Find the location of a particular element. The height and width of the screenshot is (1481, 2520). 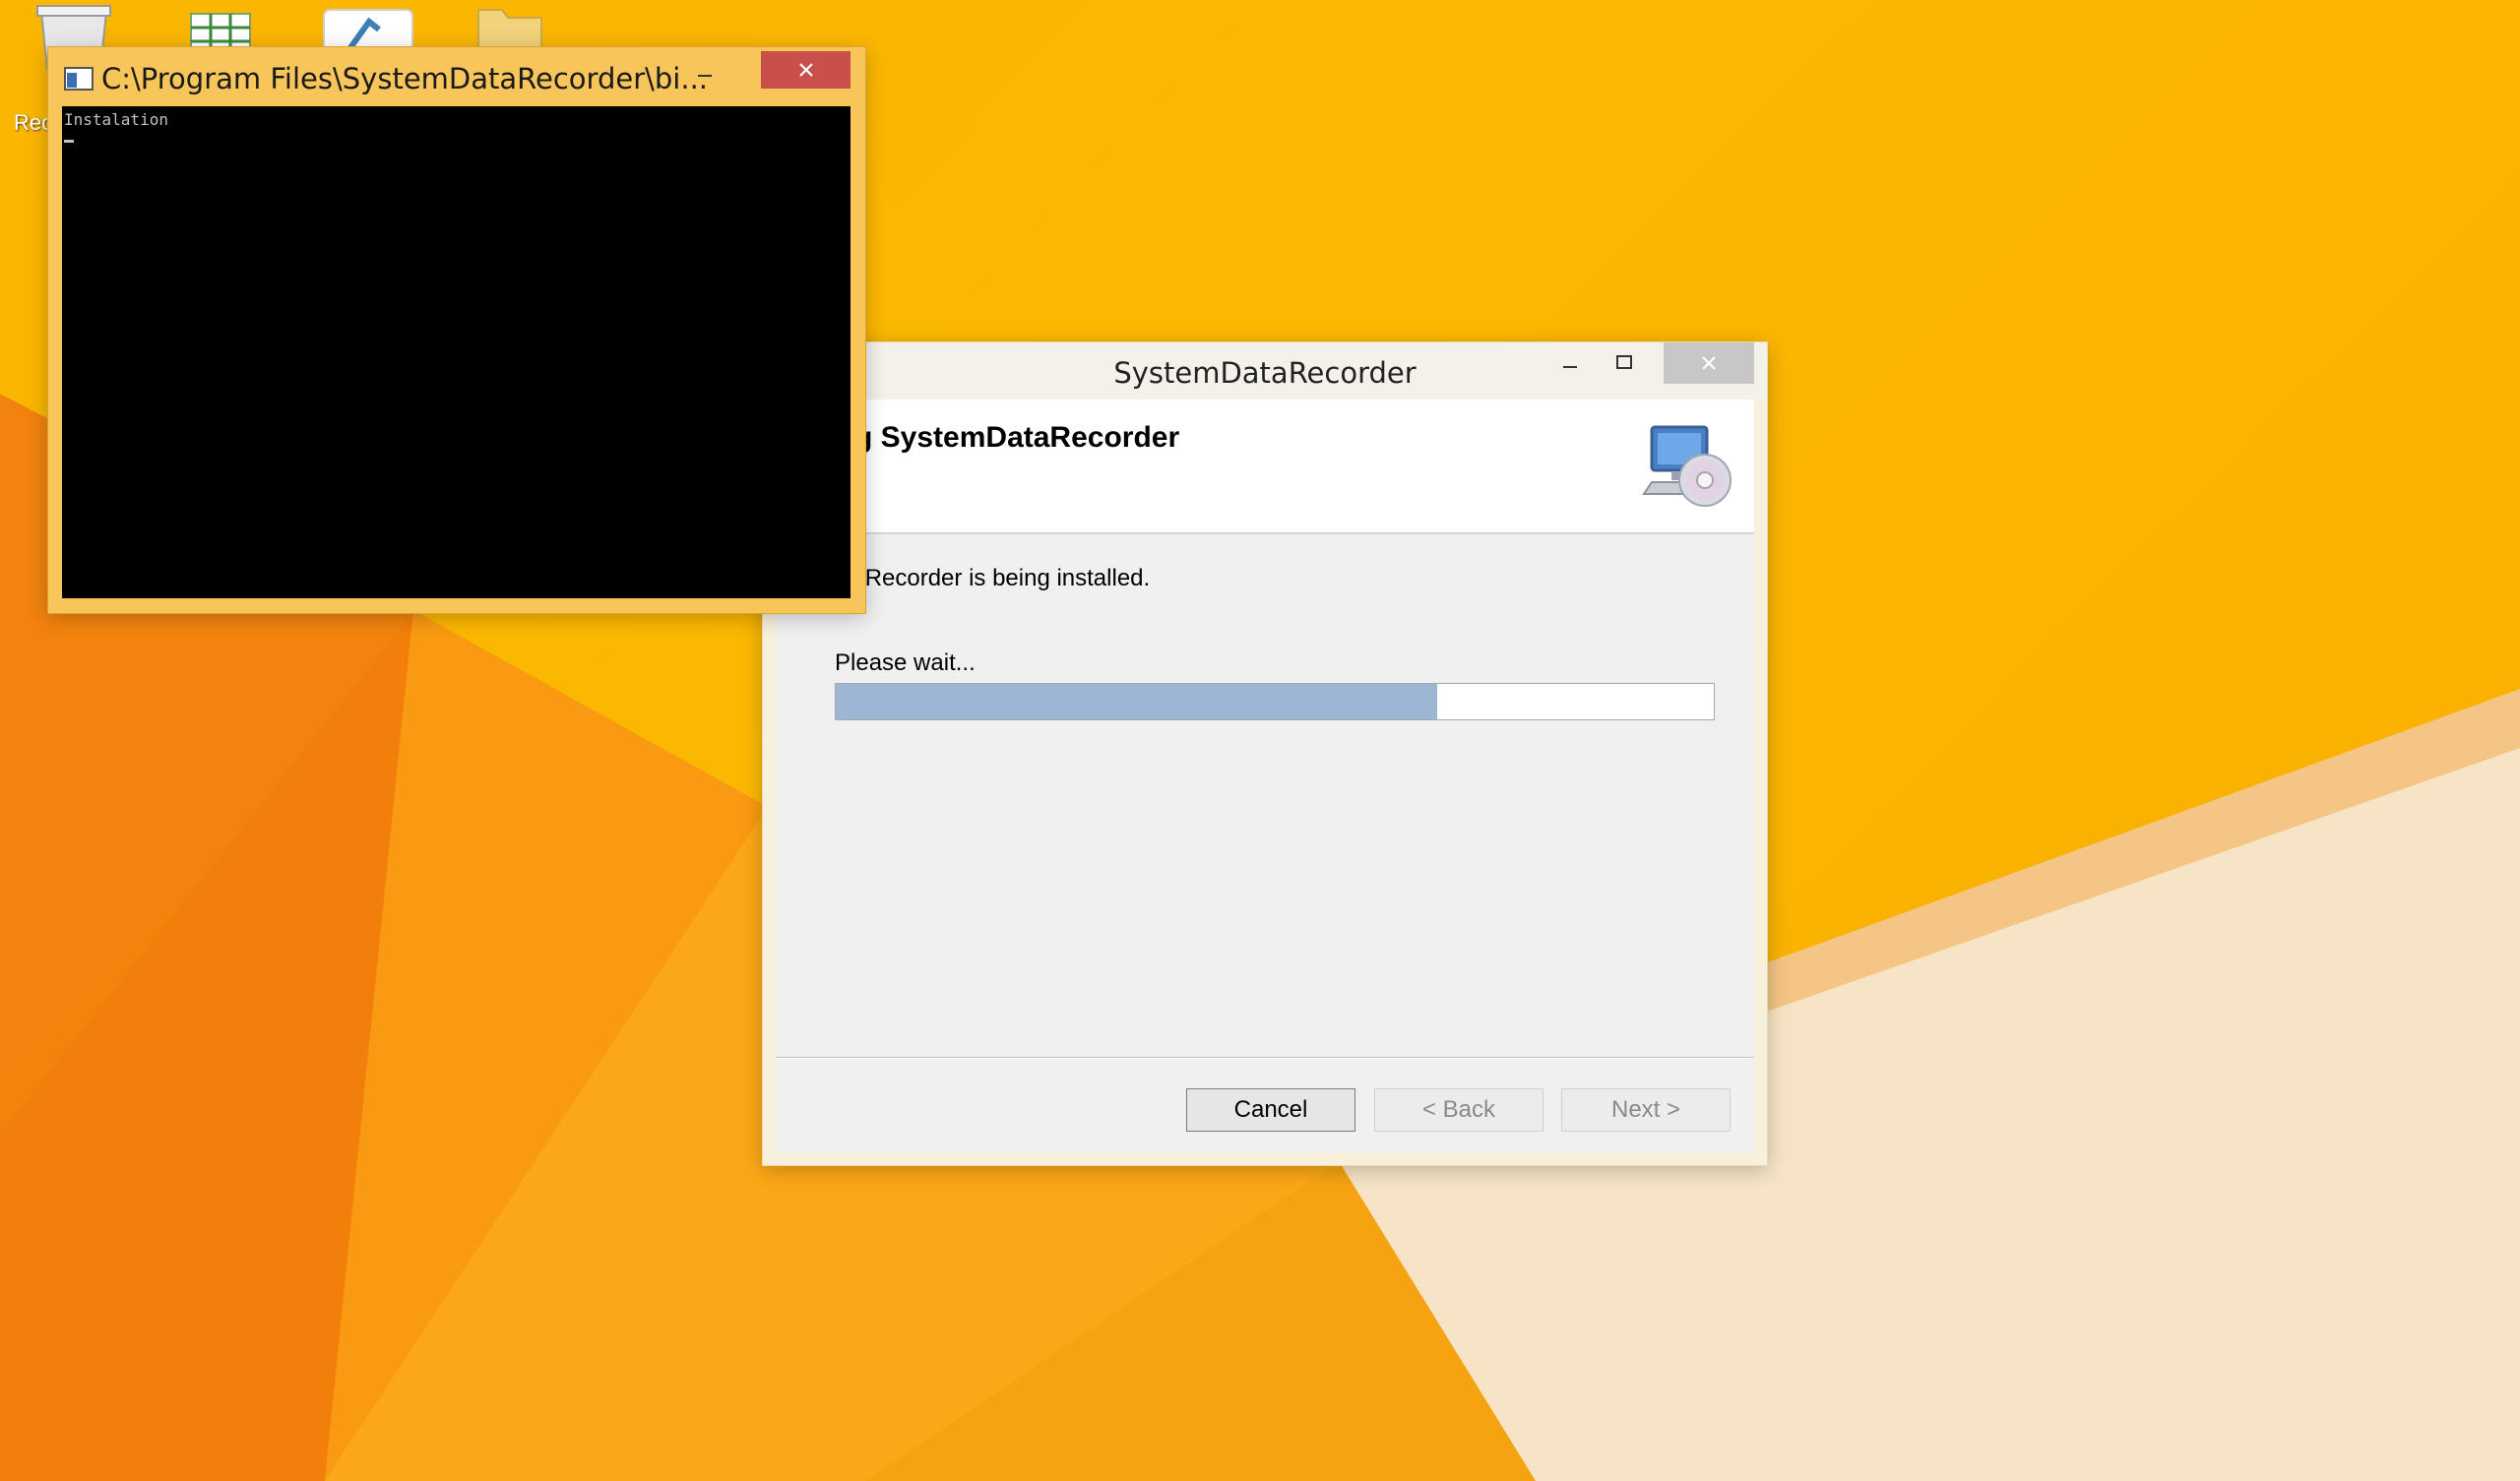

next-button: Next > is located at coordinates (1646, 1110).